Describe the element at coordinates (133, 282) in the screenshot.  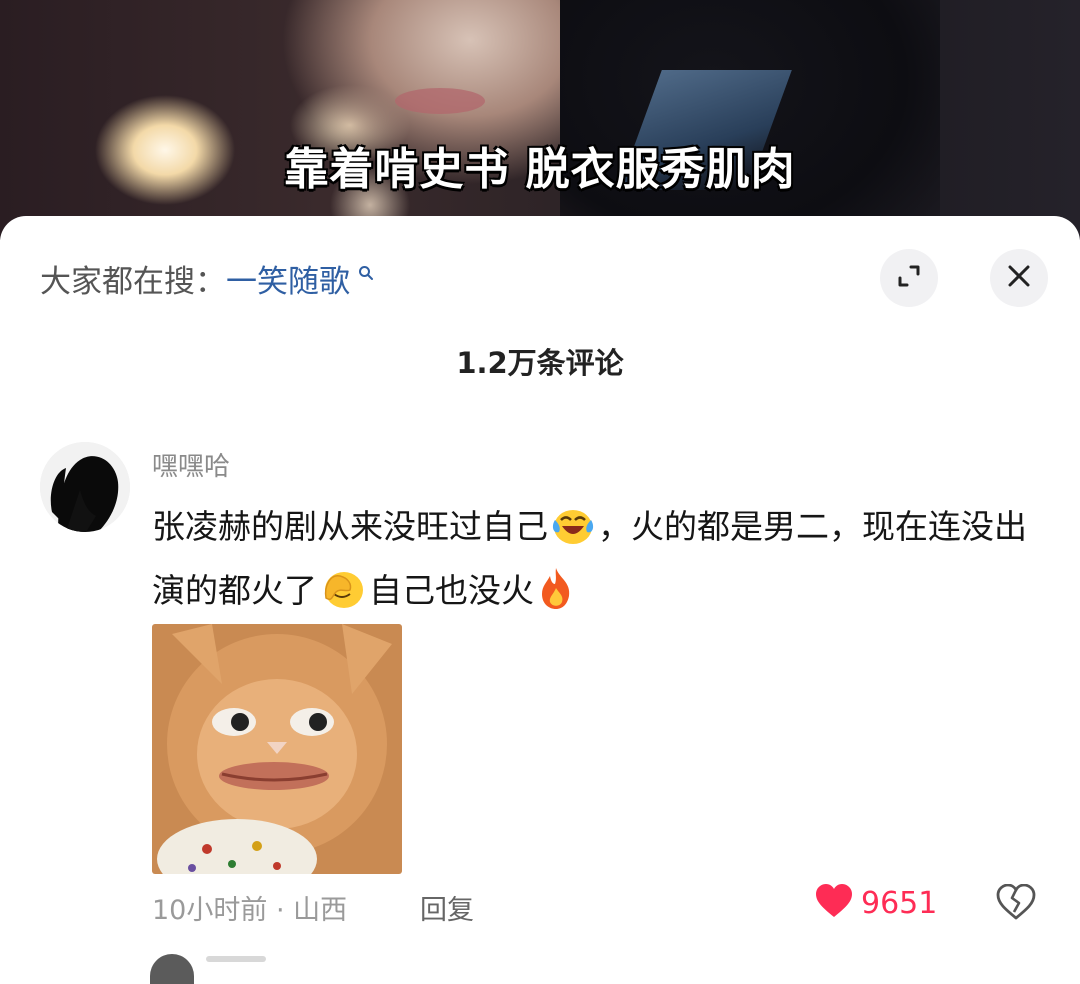
I see `search-prefix: 大家都在搜：` at that location.